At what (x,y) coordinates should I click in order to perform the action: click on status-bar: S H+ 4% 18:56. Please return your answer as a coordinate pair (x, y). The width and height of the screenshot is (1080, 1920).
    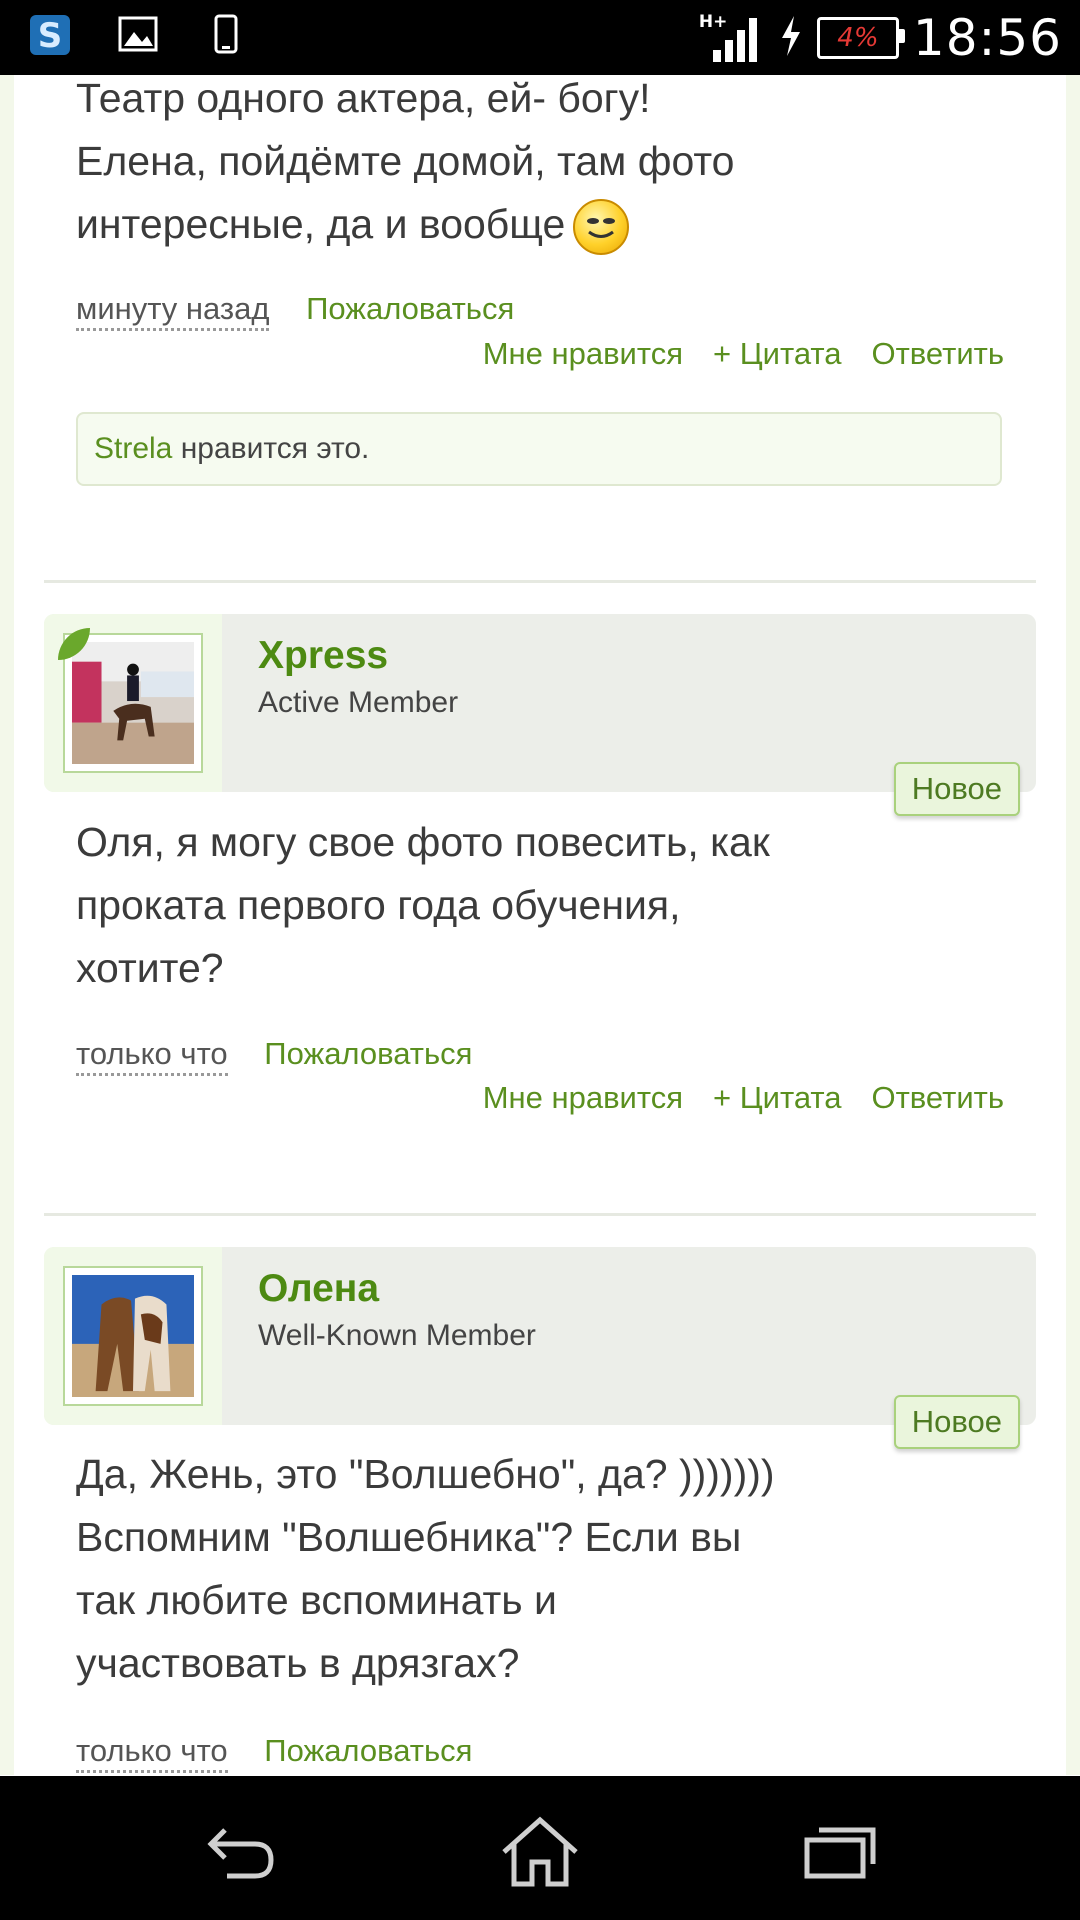
    Looking at the image, I should click on (540, 37).